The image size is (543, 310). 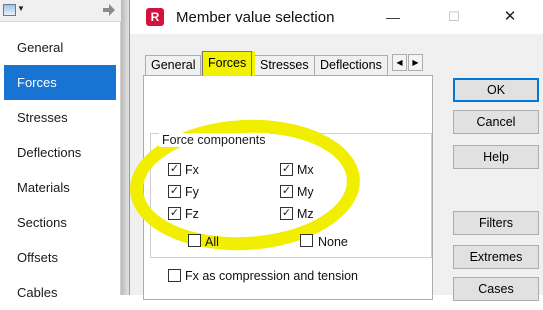 What do you see at coordinates (496, 223) in the screenshot?
I see `filters-button: Filters` at bounding box center [496, 223].